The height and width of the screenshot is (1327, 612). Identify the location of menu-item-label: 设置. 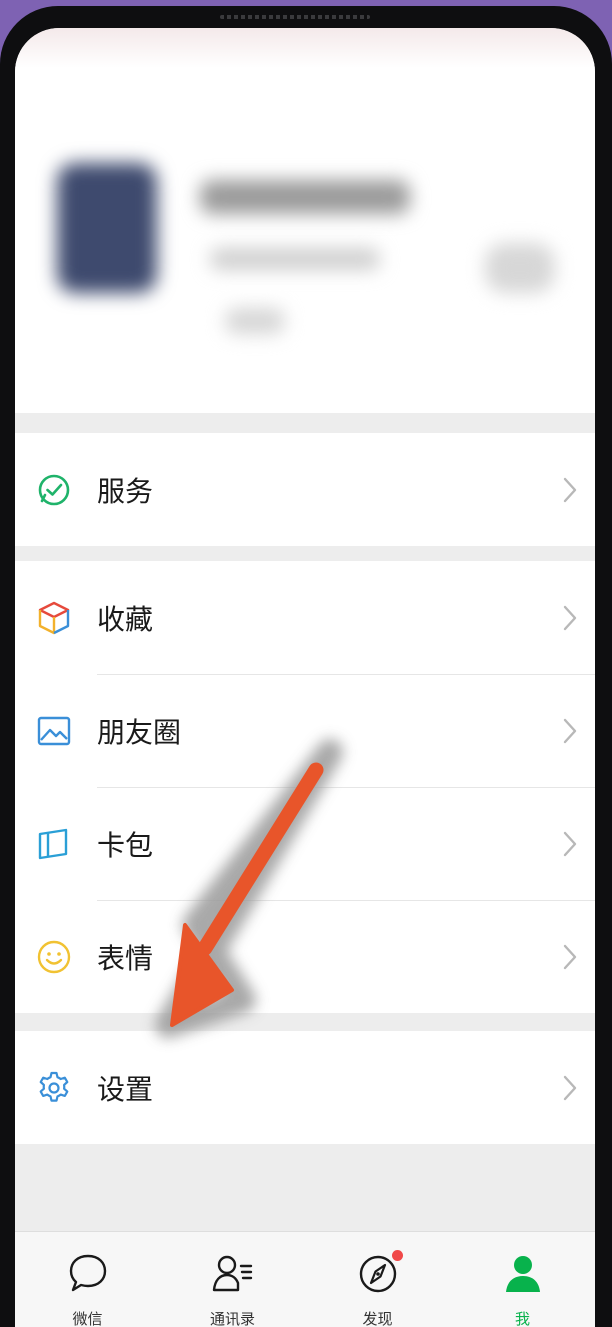
(125, 1089).